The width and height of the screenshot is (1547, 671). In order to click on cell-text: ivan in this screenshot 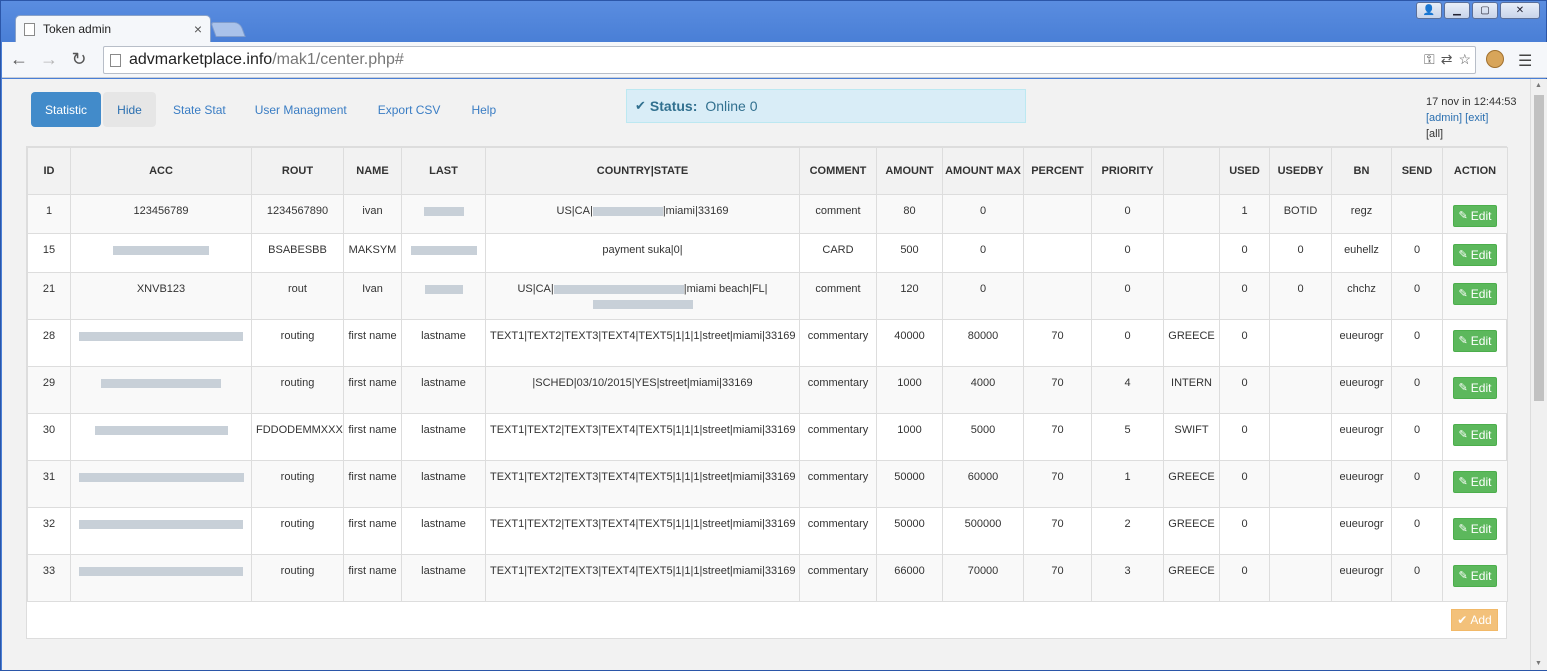, I will do `click(372, 211)`.